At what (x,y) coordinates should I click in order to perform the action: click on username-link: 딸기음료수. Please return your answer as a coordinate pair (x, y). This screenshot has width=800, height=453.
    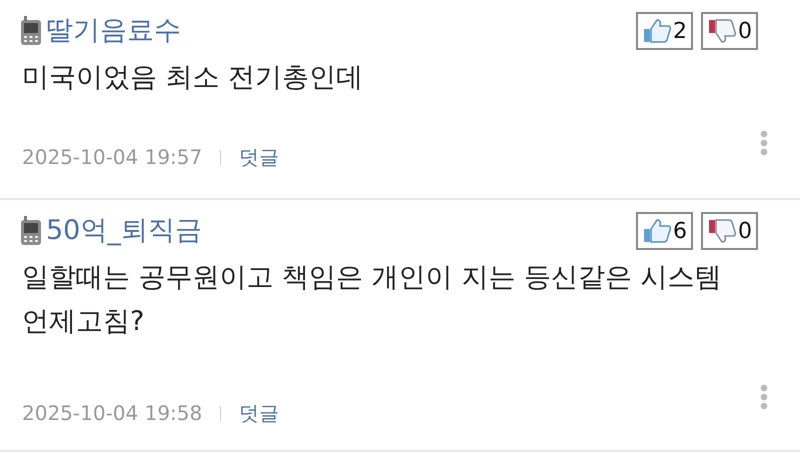
    Looking at the image, I should click on (113, 31).